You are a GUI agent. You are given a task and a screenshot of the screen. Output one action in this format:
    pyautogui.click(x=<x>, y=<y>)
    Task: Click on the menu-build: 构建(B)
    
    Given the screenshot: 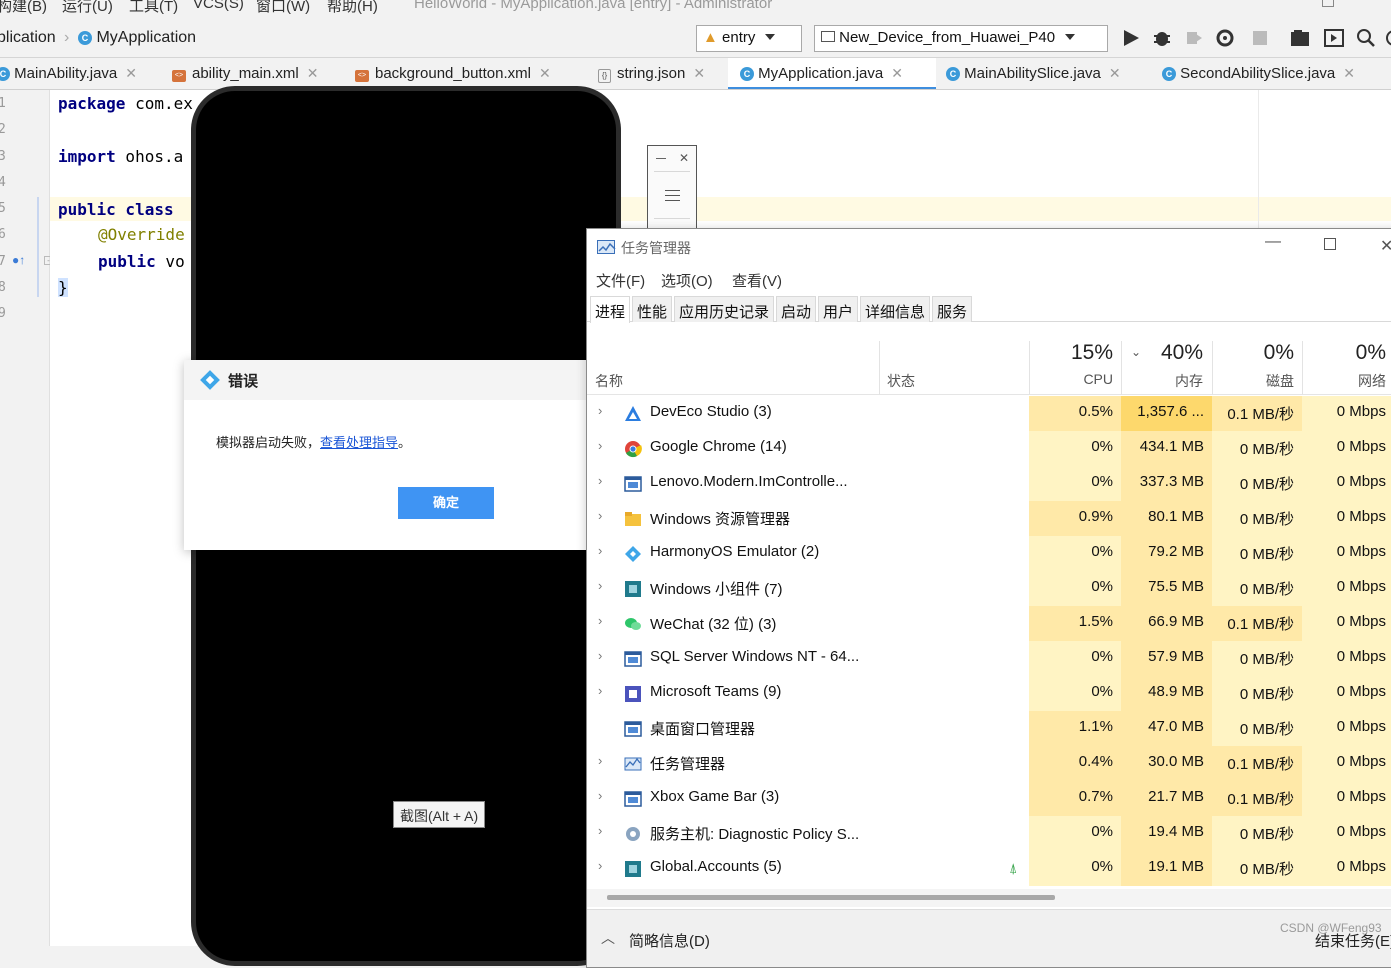 What is the action you would take?
    pyautogui.click(x=23, y=8)
    